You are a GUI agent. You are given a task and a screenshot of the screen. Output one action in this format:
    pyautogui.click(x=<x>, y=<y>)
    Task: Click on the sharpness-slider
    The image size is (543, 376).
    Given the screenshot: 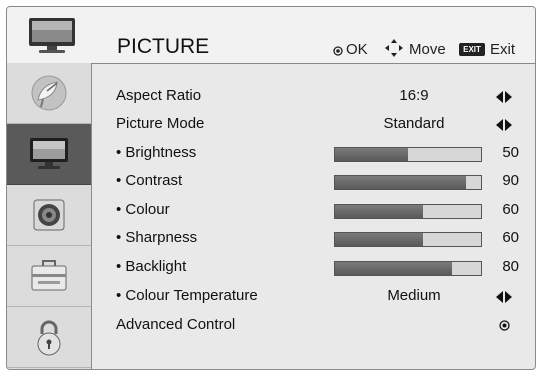 What is the action you would take?
    pyautogui.click(x=408, y=239)
    